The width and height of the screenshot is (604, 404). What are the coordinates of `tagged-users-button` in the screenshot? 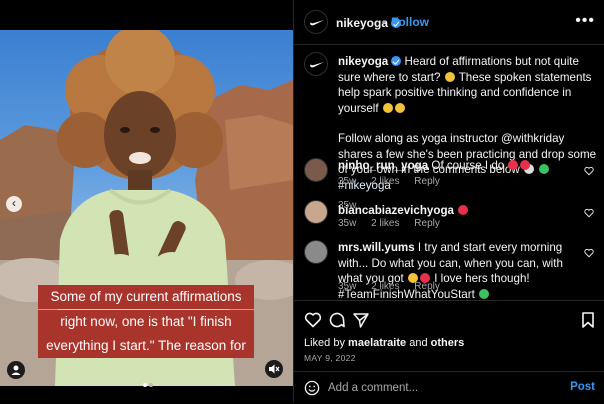 It's located at (16, 370).